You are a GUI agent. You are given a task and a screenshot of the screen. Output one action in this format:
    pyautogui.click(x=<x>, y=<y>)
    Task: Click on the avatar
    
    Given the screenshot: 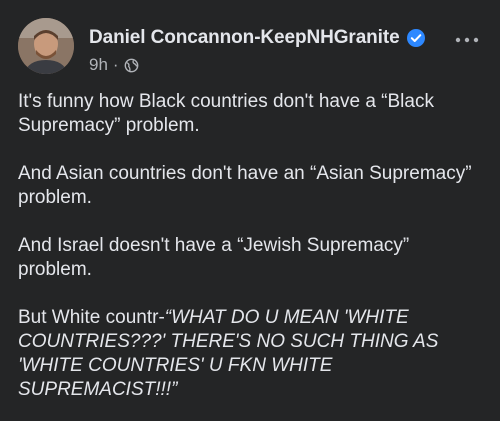 What is the action you would take?
    pyautogui.click(x=46, y=46)
    